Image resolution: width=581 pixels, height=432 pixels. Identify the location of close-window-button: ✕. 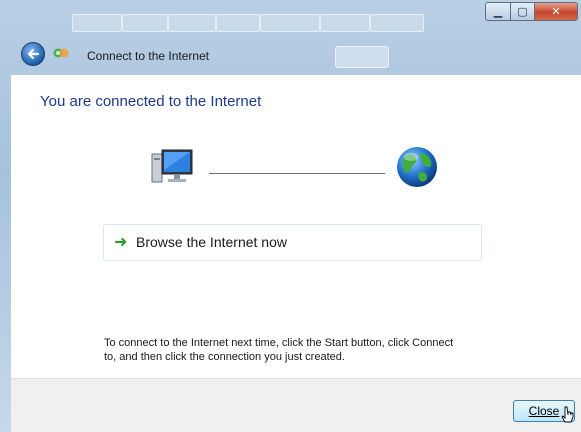
(556, 11).